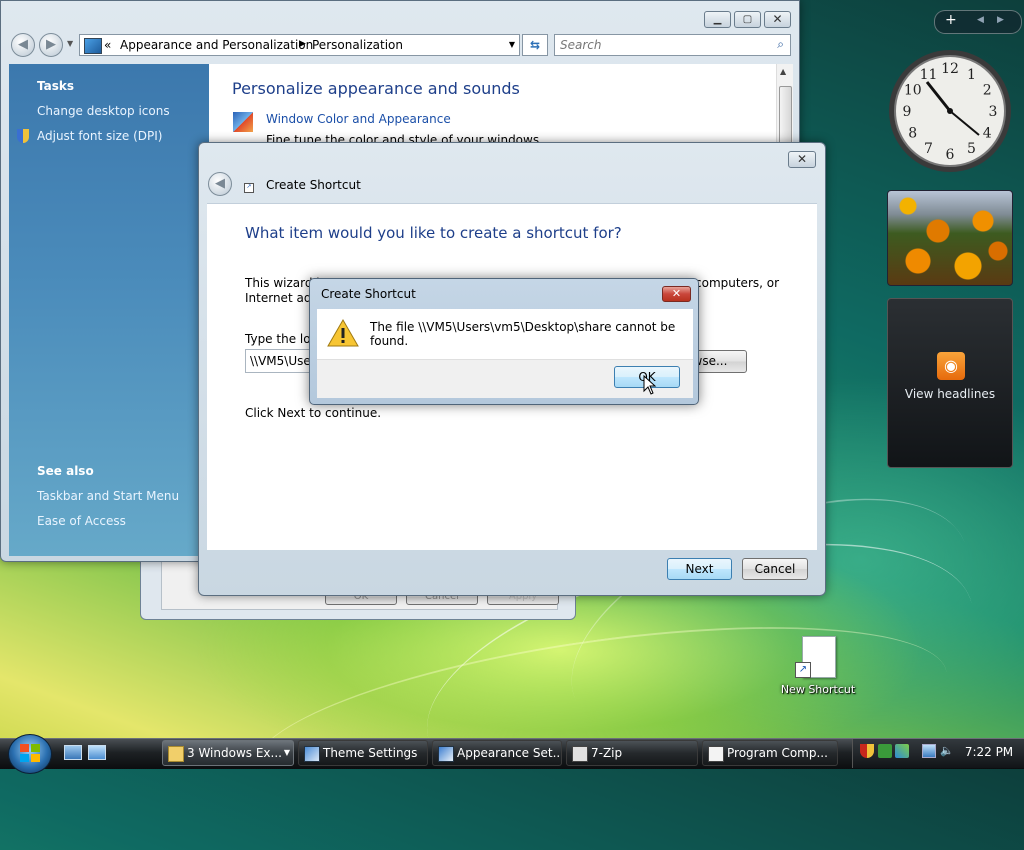 This screenshot has width=1024, height=850. I want to click on search-box: Search ⌕, so click(672, 45).